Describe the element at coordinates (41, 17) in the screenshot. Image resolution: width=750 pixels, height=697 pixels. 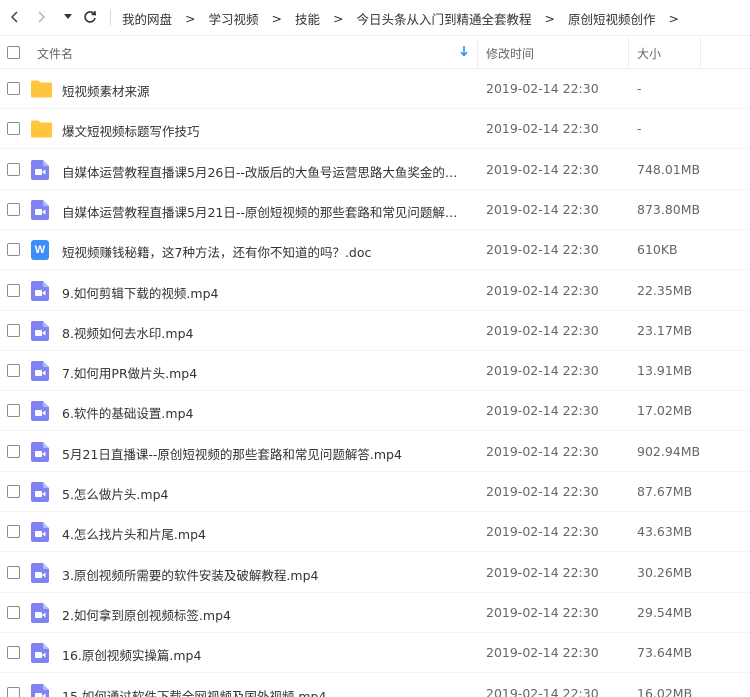
I see `forward-arrow-icon` at that location.